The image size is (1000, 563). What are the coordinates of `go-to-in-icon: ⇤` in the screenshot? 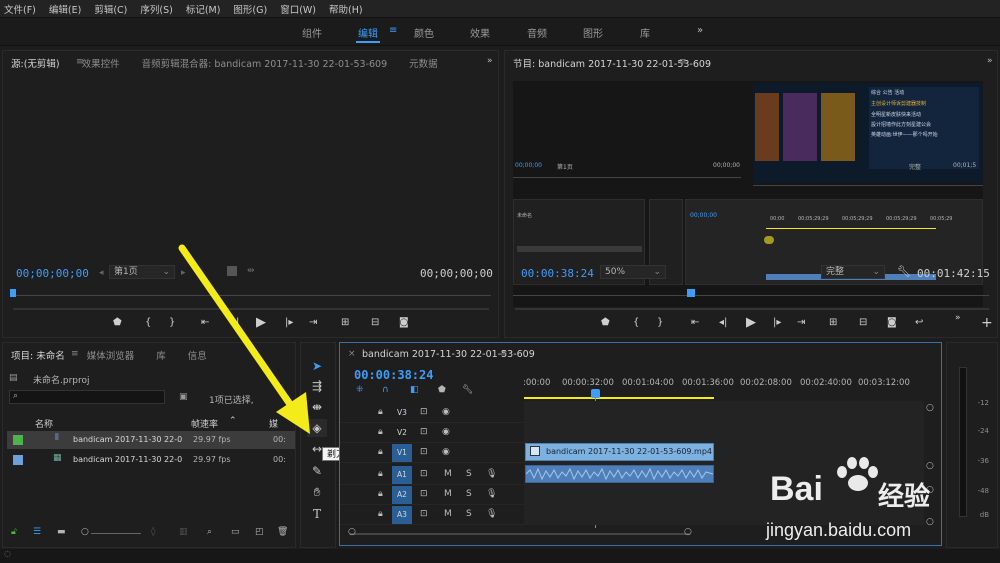 It's located at (695, 322).